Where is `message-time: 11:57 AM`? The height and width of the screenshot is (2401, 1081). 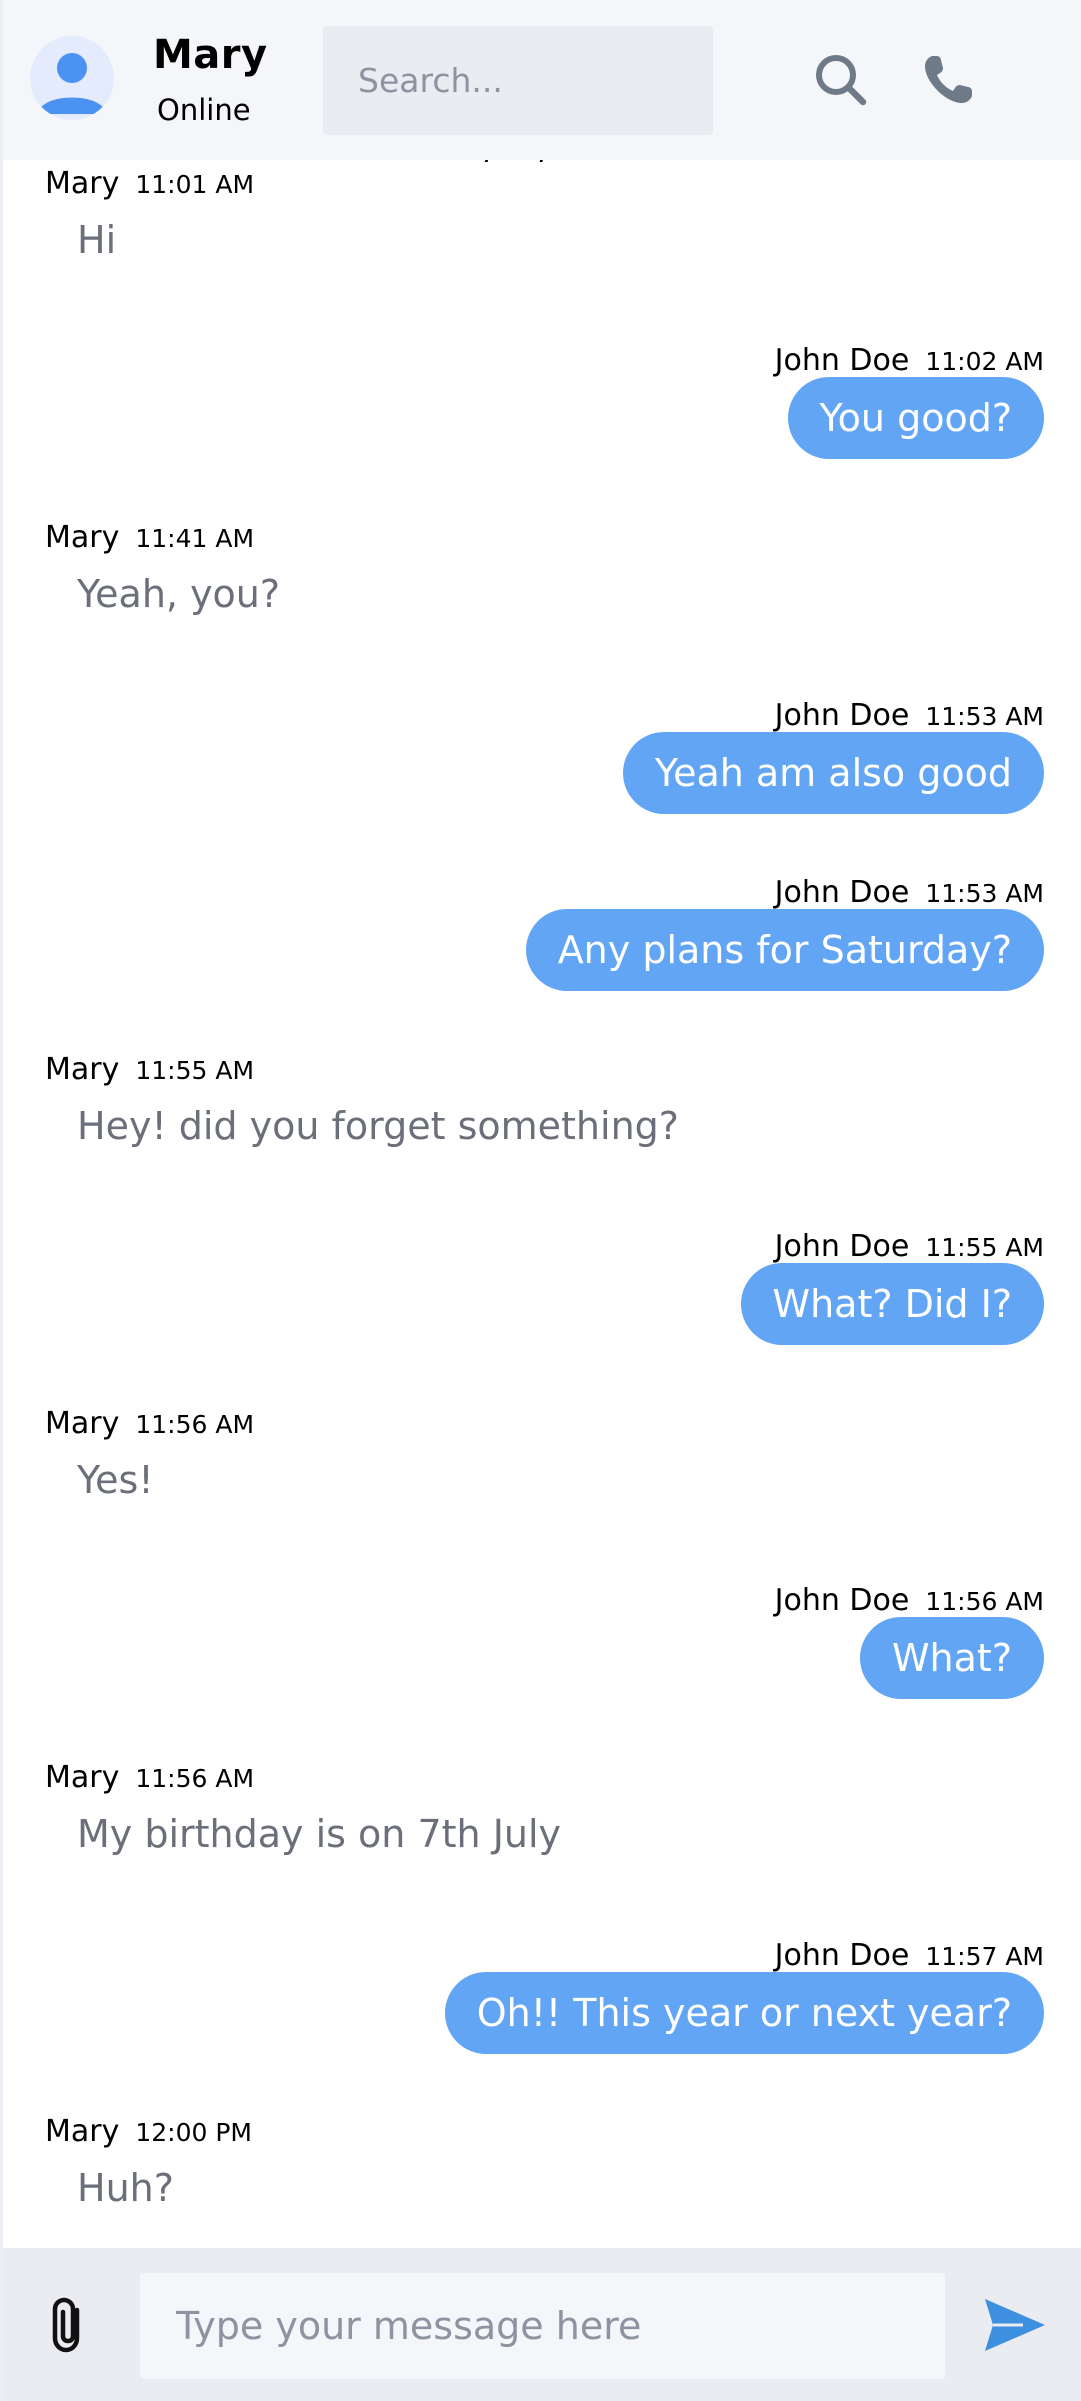
message-time: 11:57 AM is located at coordinates (984, 1956).